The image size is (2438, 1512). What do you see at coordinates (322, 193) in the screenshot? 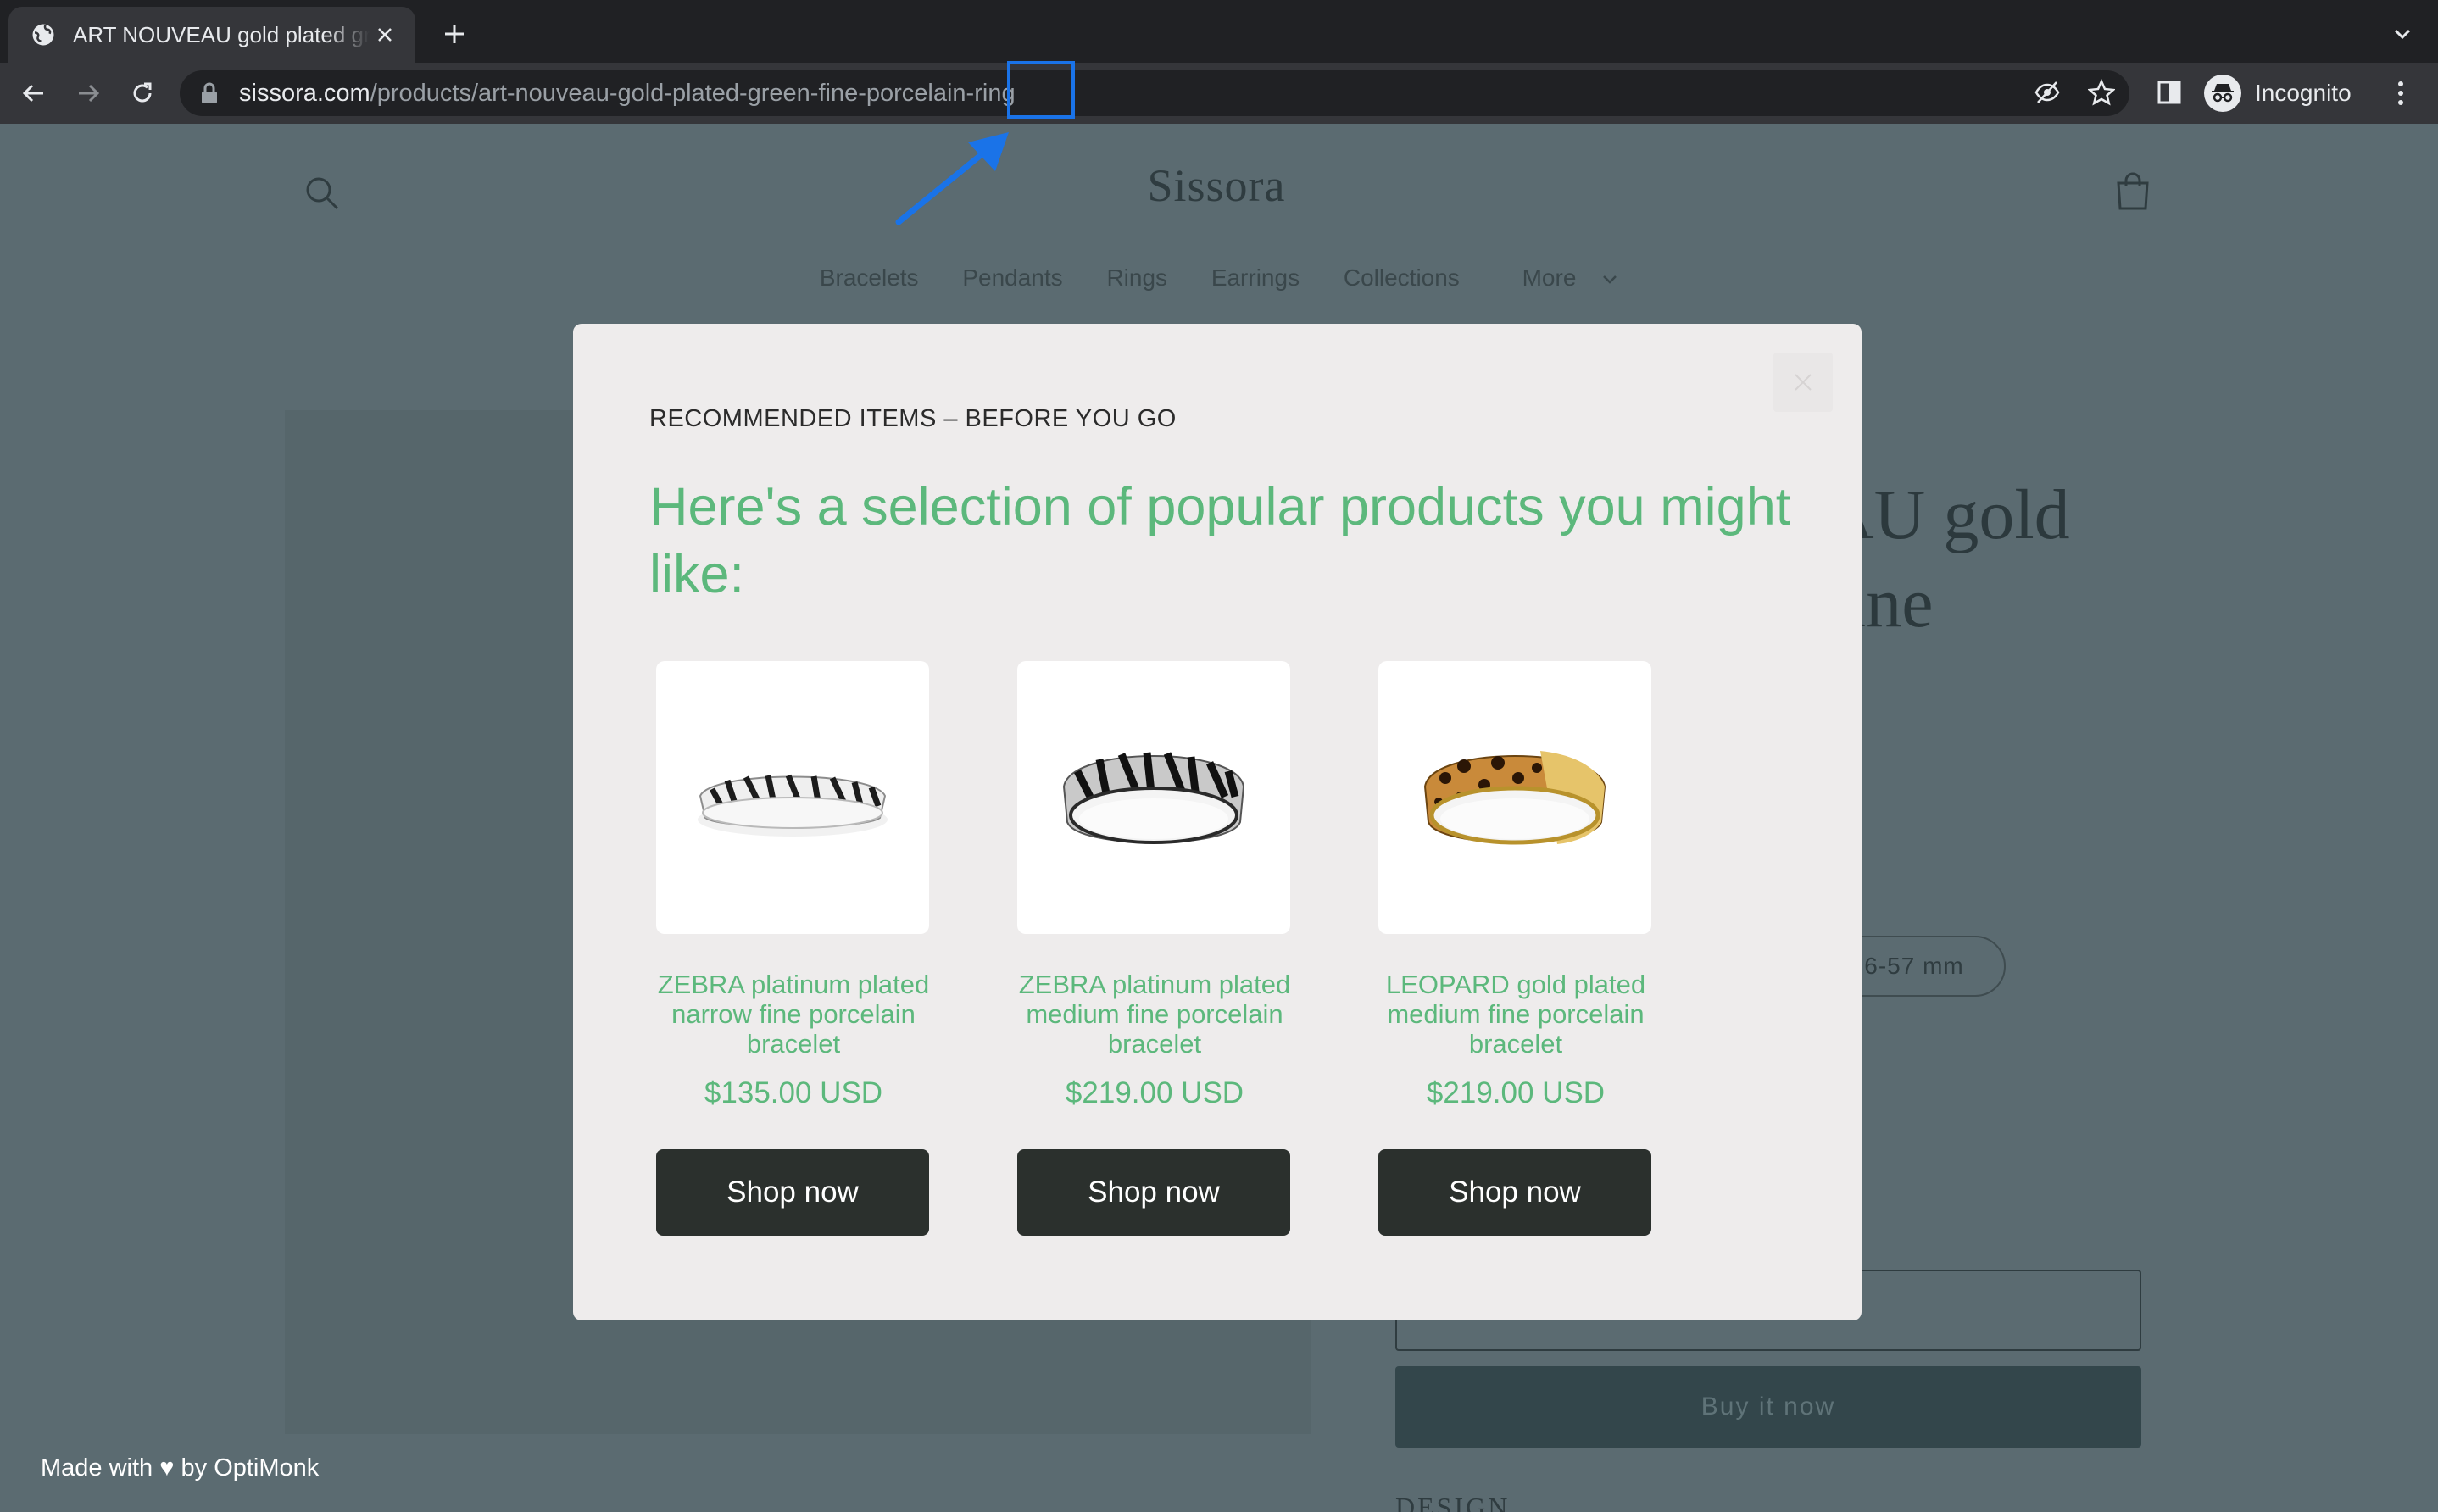
I see `search-icon` at bounding box center [322, 193].